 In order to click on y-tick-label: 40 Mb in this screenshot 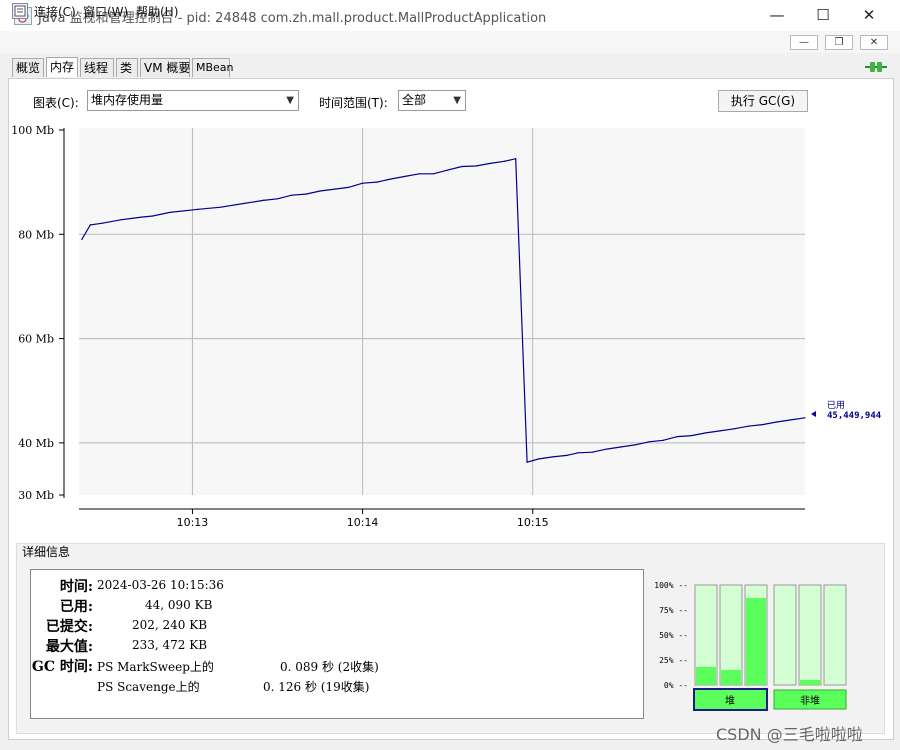, I will do `click(36, 443)`.